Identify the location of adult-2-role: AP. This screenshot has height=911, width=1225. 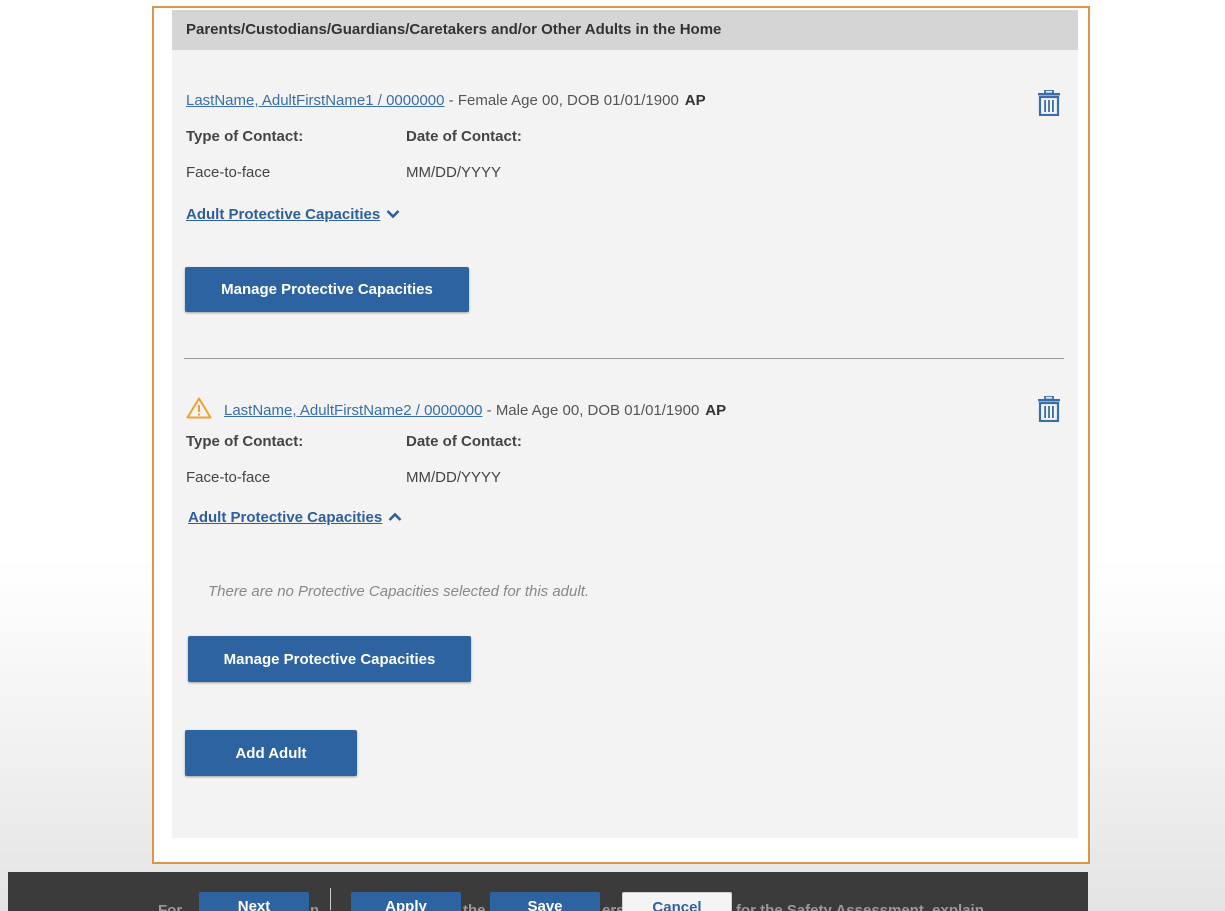
(716, 410).